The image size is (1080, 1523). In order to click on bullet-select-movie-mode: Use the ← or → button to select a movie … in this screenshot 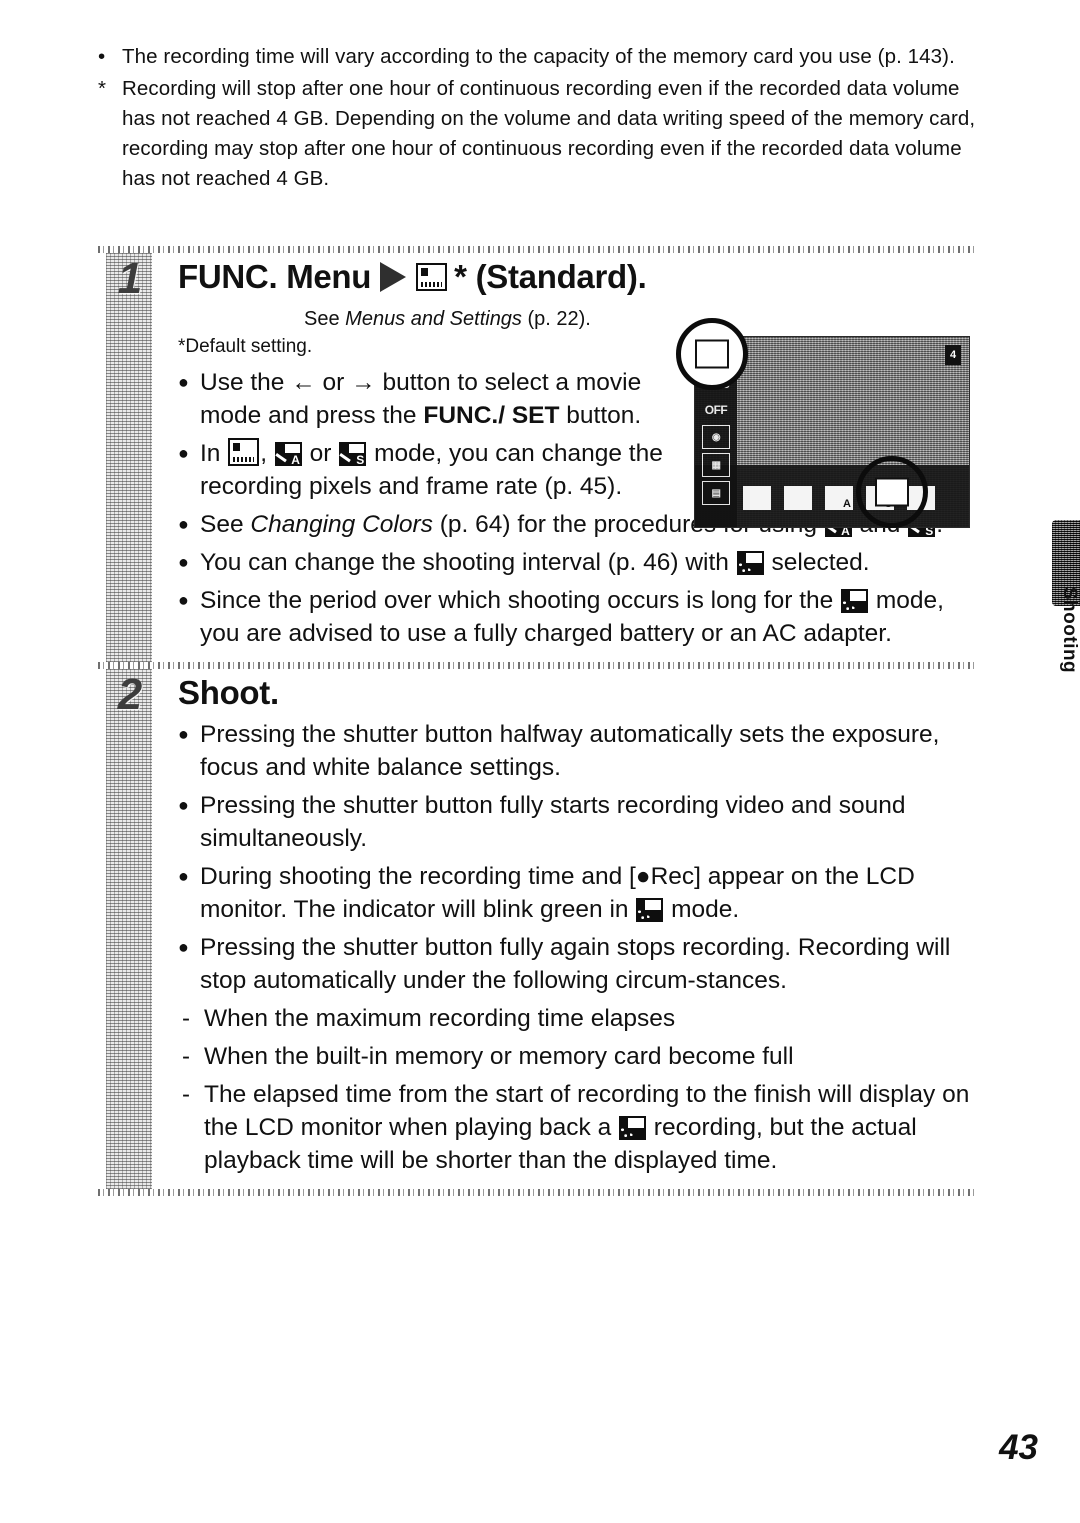, I will do `click(424, 399)`.